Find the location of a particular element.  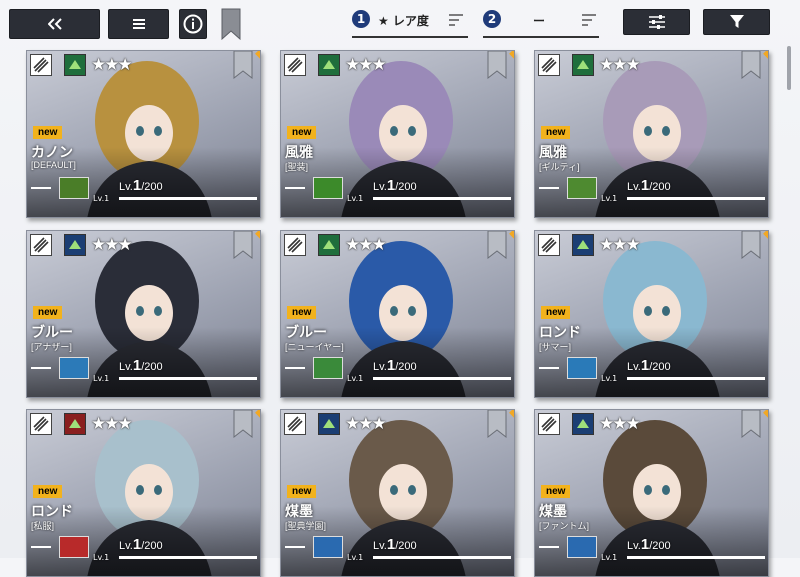

character-variant: [聖典学園] is located at coordinates (306, 526).